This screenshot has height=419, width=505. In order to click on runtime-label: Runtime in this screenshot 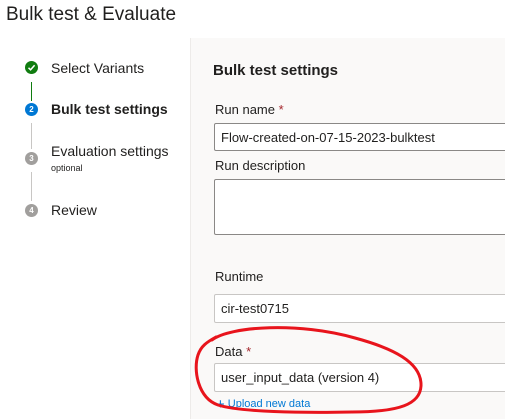, I will do `click(239, 276)`.